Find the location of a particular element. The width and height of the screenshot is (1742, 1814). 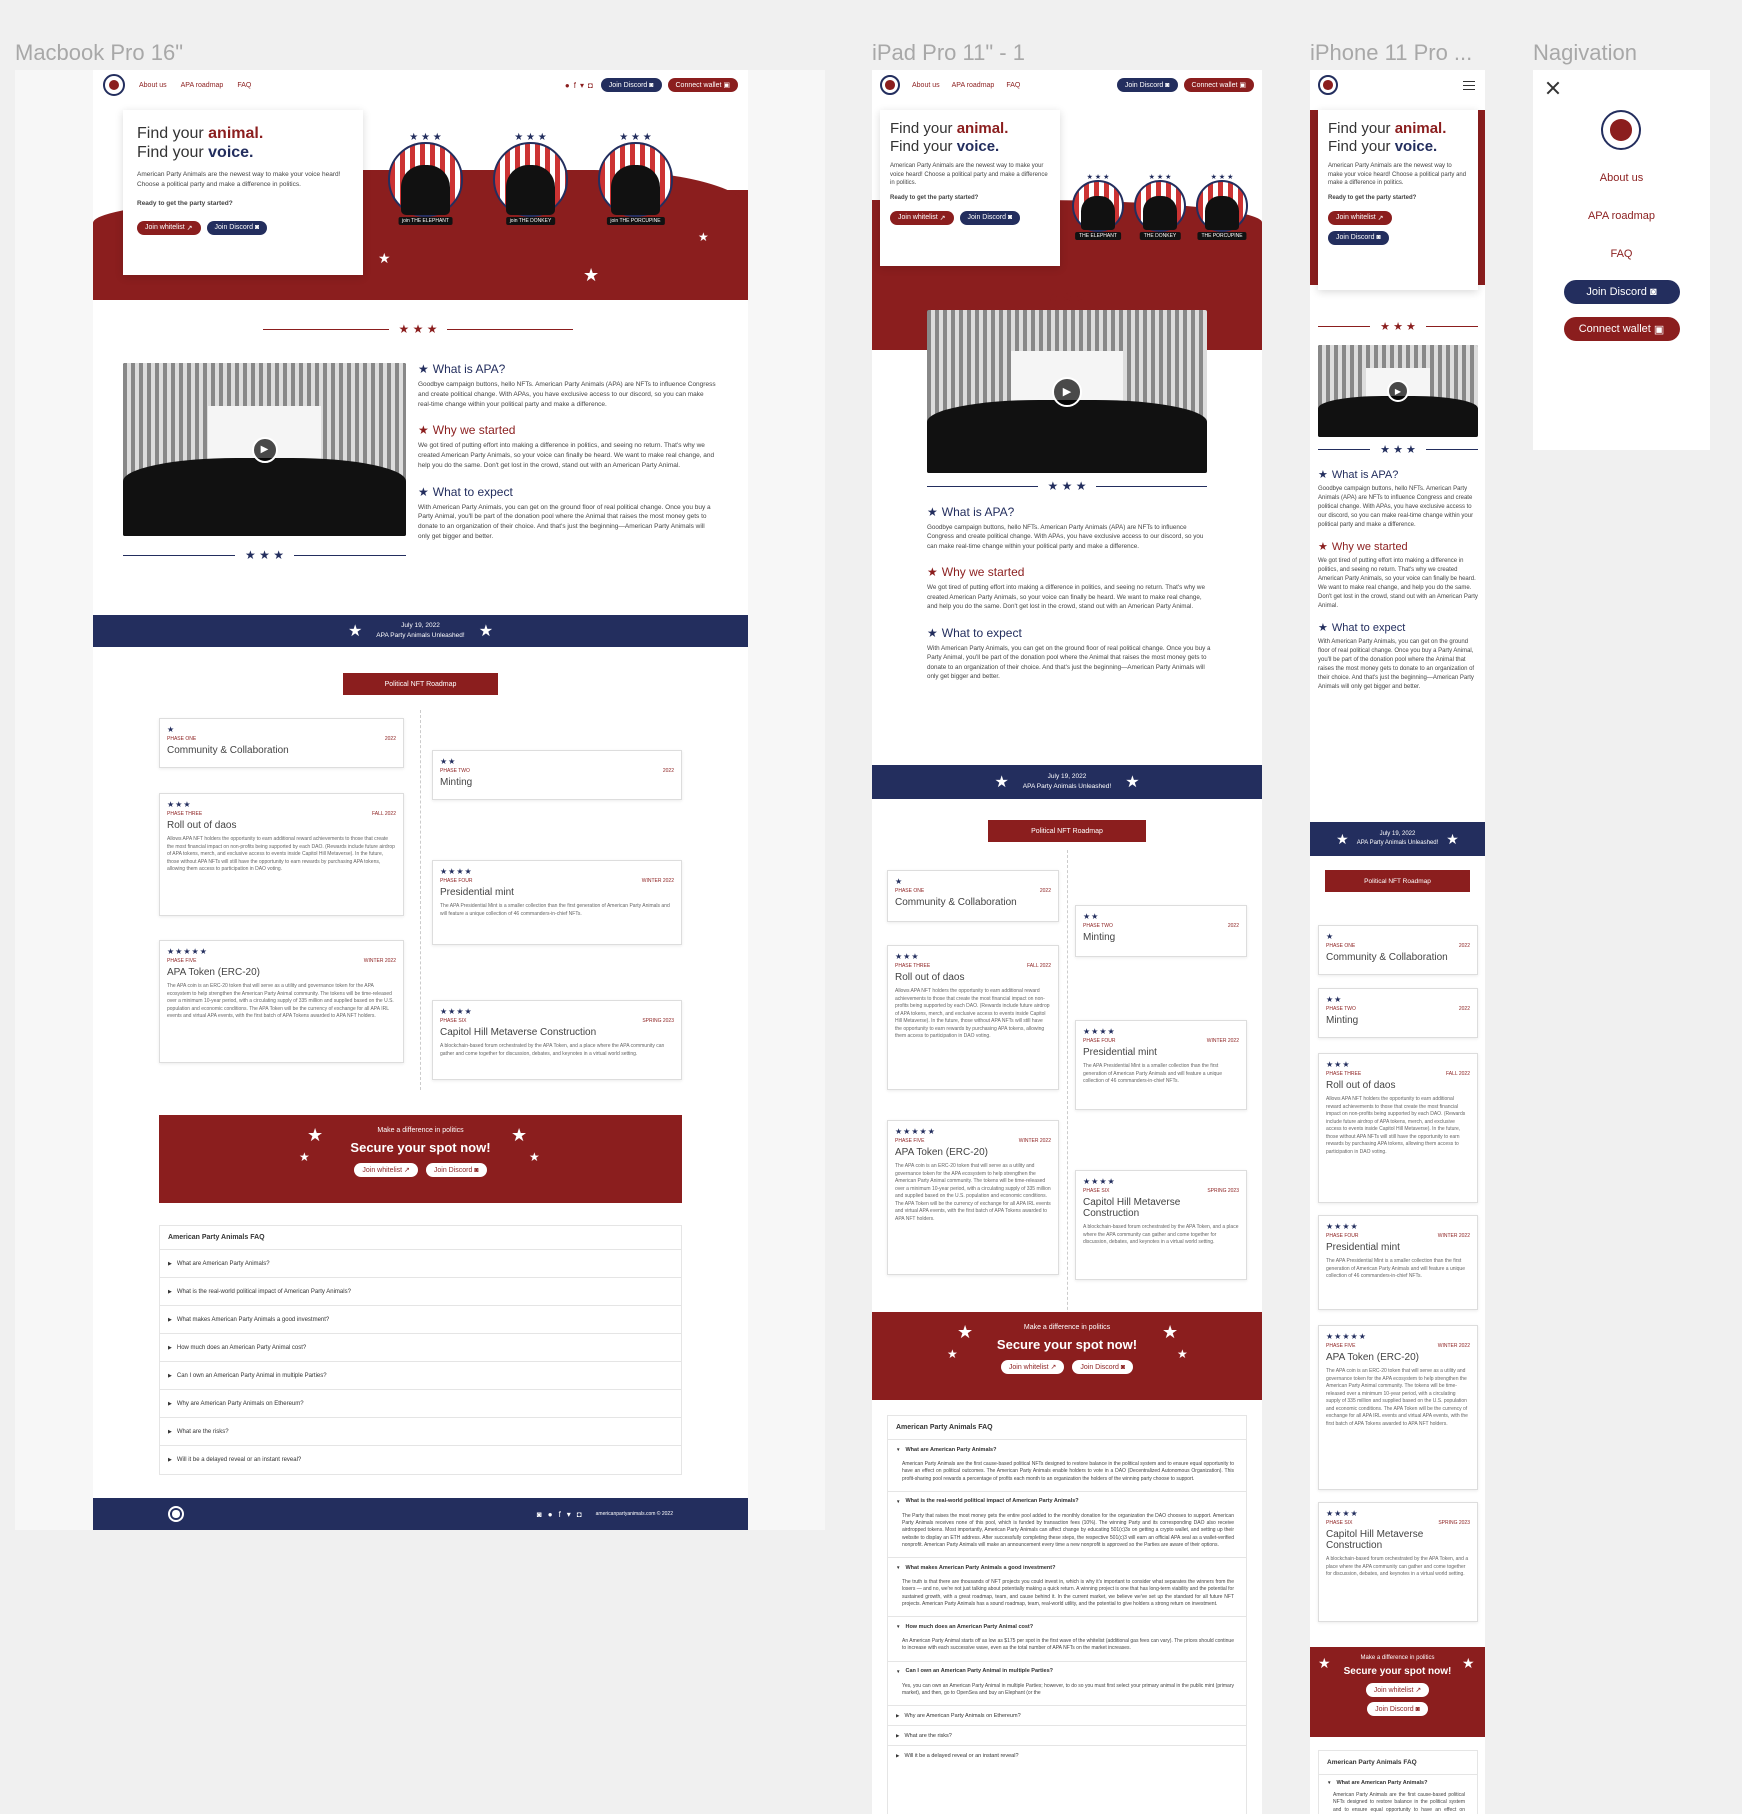

close-icon is located at coordinates (1553, 88).